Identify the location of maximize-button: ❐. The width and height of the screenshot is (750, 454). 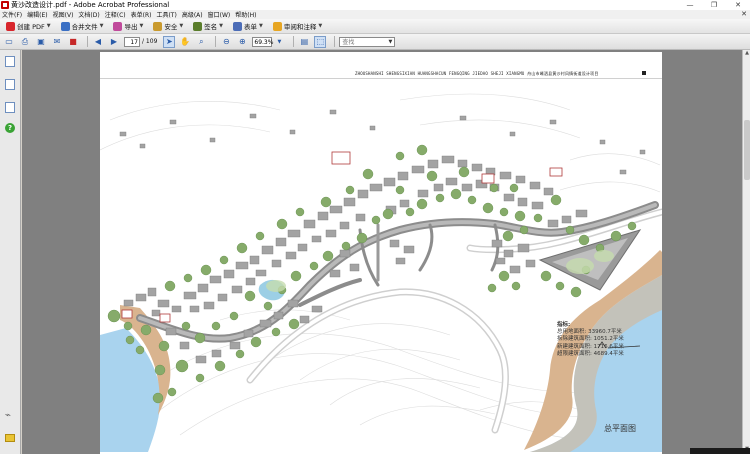
(714, 5).